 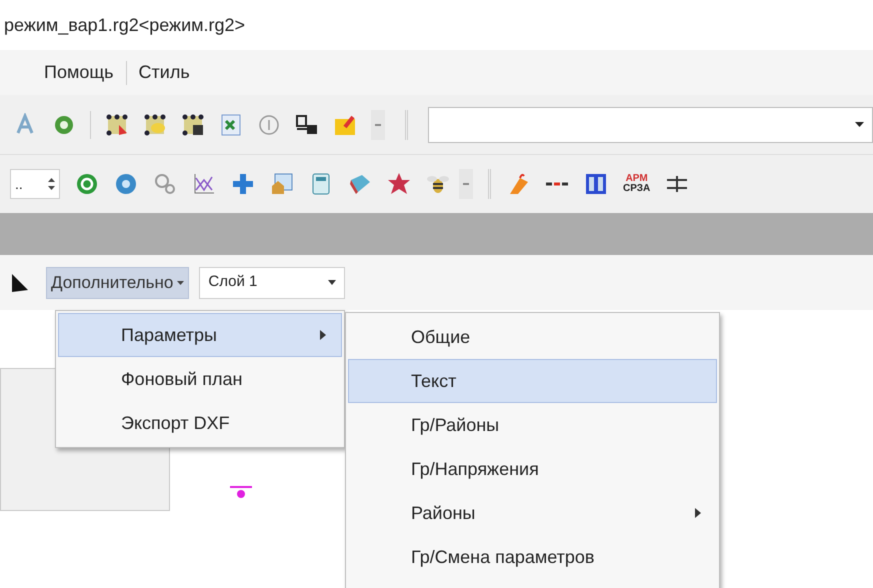 What do you see at coordinates (200, 379) in the screenshot?
I see `menu-item: Фоновый план` at bounding box center [200, 379].